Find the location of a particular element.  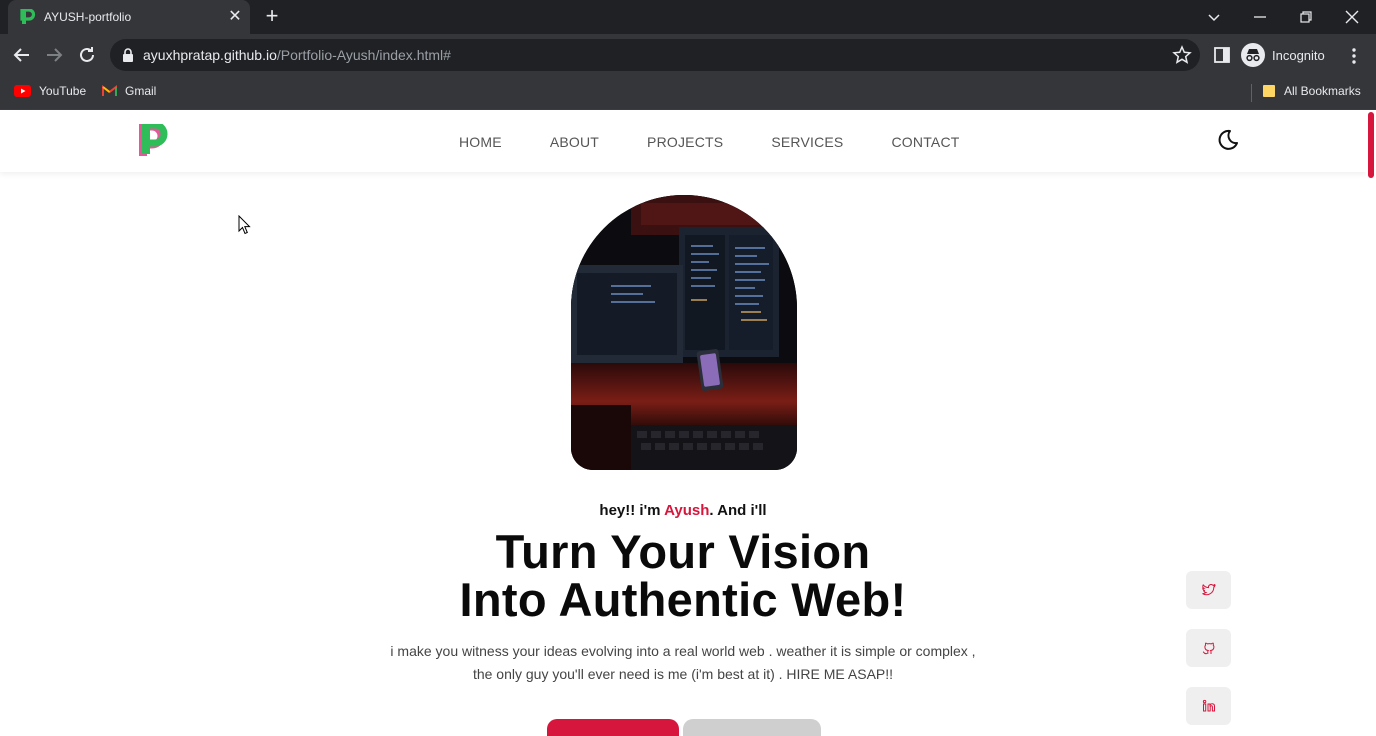

bookmark-gmail: Gmail is located at coordinates (129, 91).